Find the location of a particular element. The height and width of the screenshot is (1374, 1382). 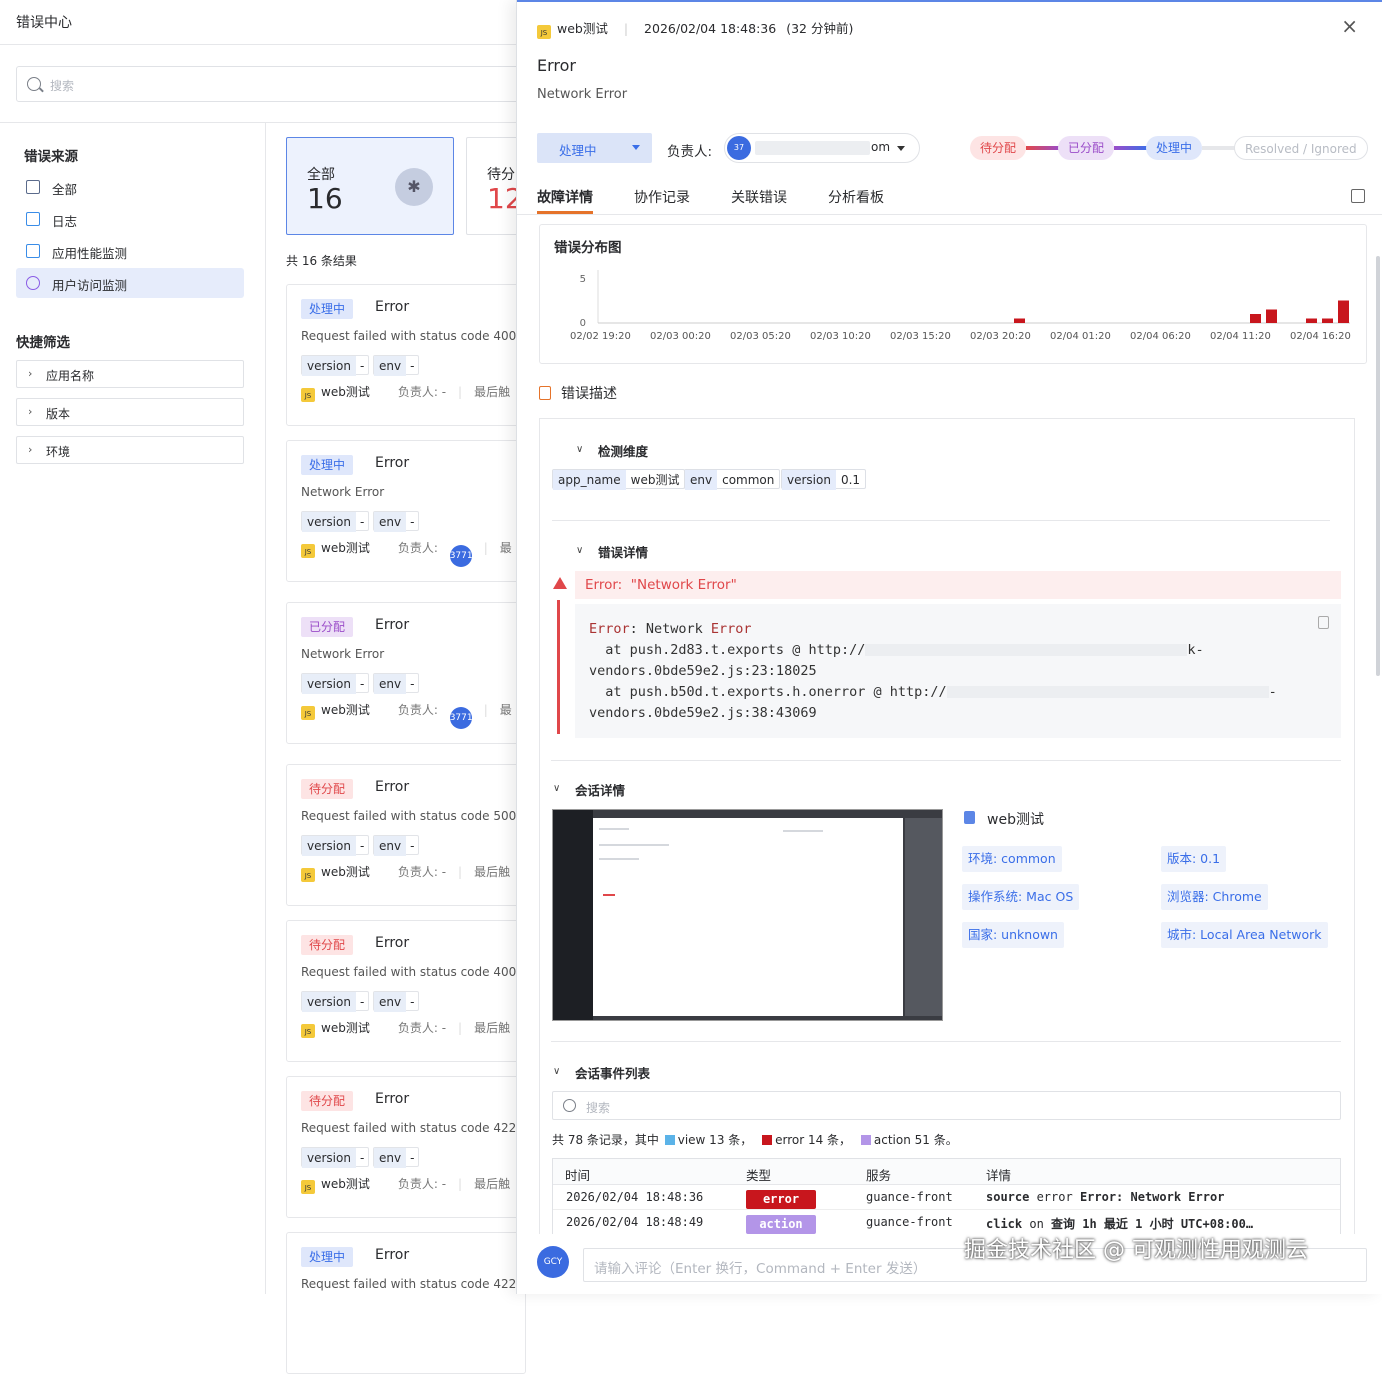

status-dropdown: 处理中 is located at coordinates (594, 148).